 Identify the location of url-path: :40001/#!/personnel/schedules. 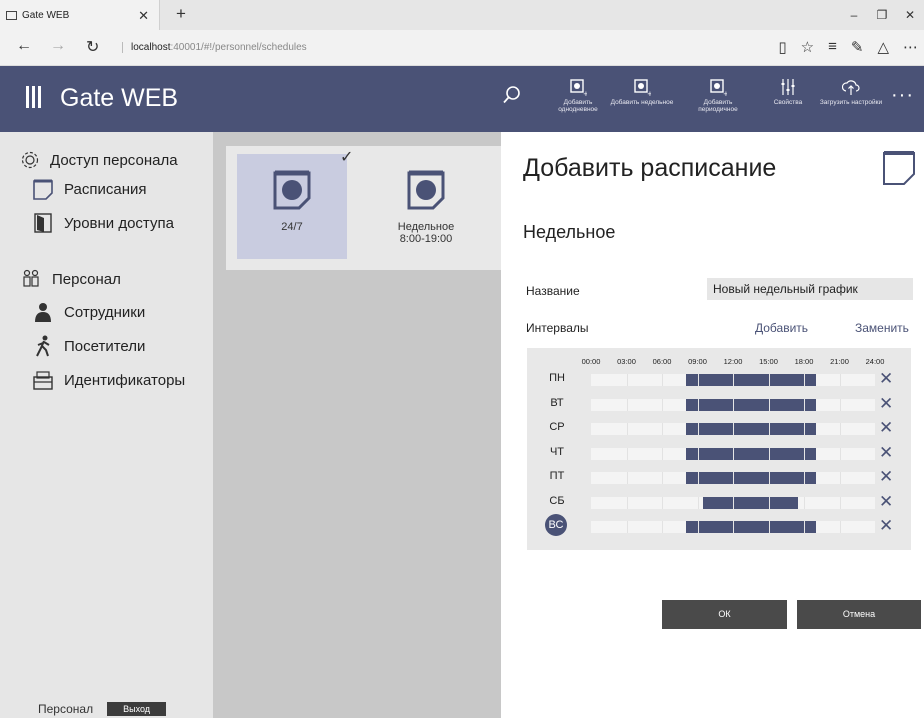
(238, 47).